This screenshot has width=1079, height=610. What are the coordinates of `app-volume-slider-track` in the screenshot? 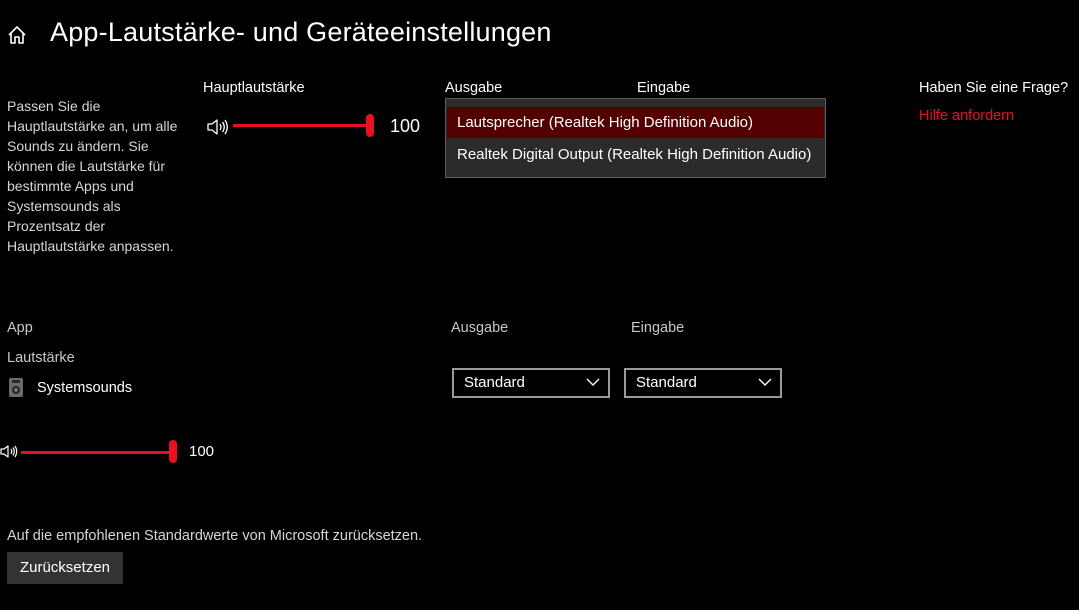 It's located at (98, 452).